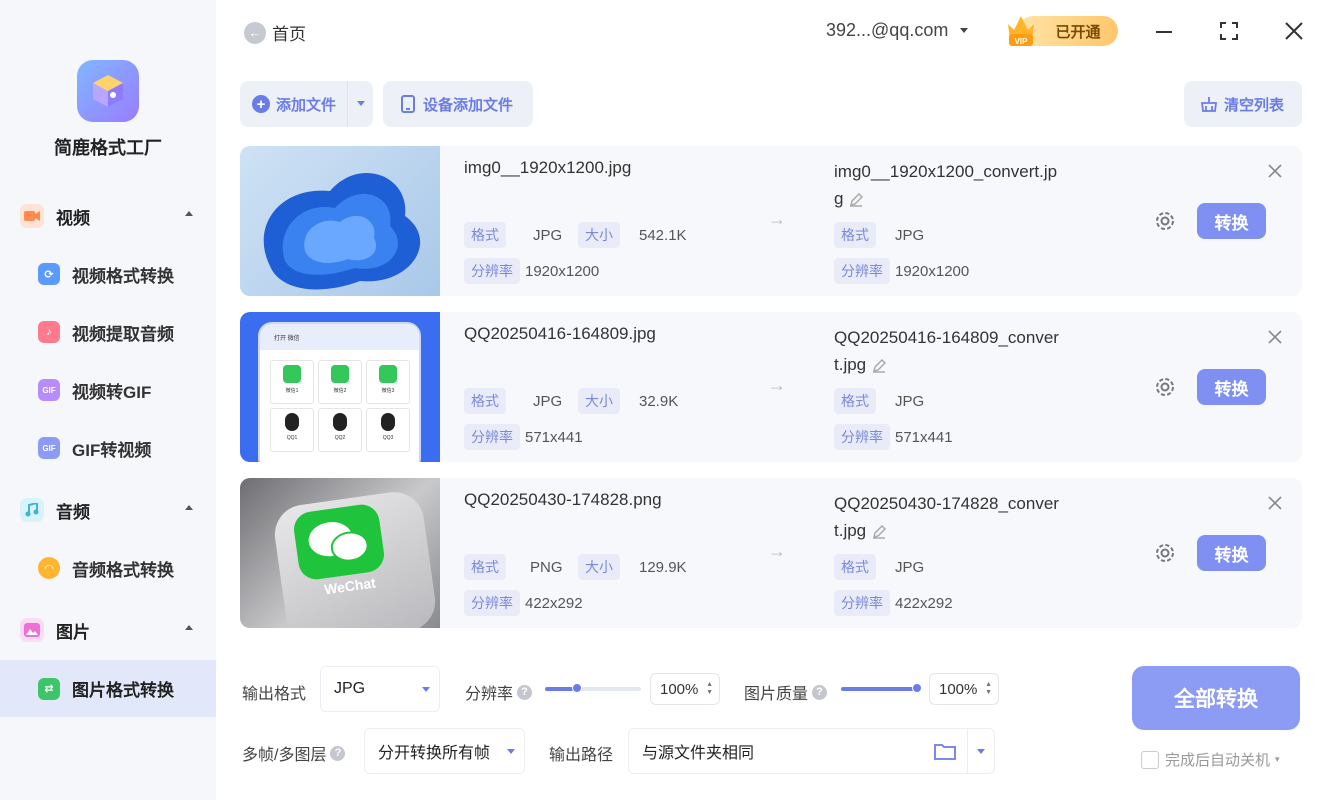 This screenshot has height=800, width=1326. Describe the element at coordinates (123, 690) in the screenshot. I see `sidebar-item-label: 图片格式转换` at that location.